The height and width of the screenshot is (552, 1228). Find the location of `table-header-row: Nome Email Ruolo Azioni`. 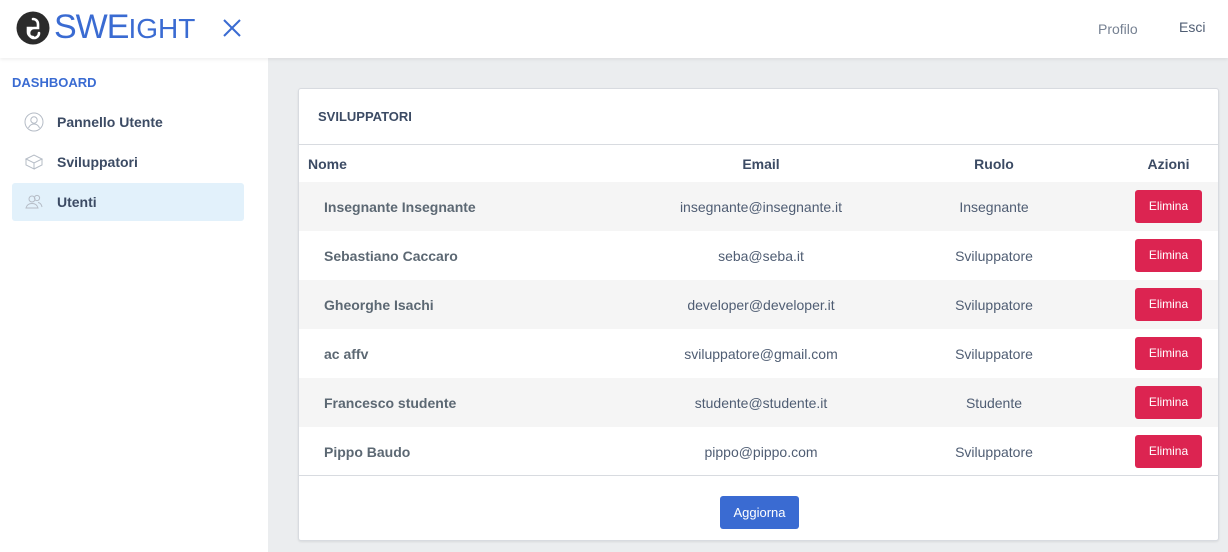

table-header-row: Nome Email Ruolo Azioni is located at coordinates (758, 163).